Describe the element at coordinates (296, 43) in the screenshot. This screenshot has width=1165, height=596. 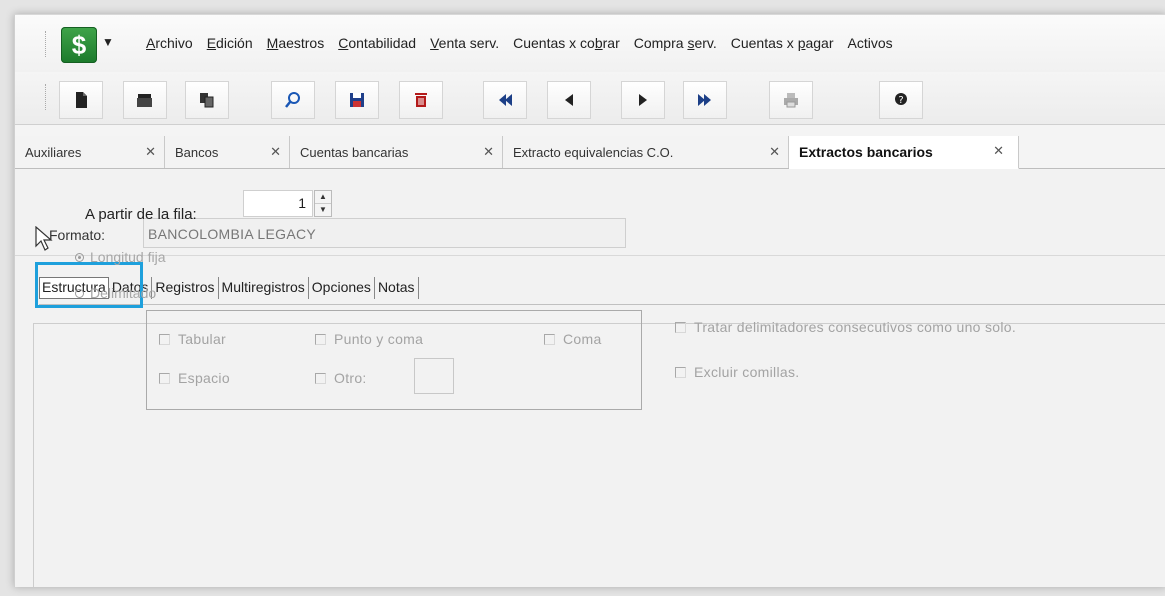
I see `menu-maestros: Maestros` at that location.